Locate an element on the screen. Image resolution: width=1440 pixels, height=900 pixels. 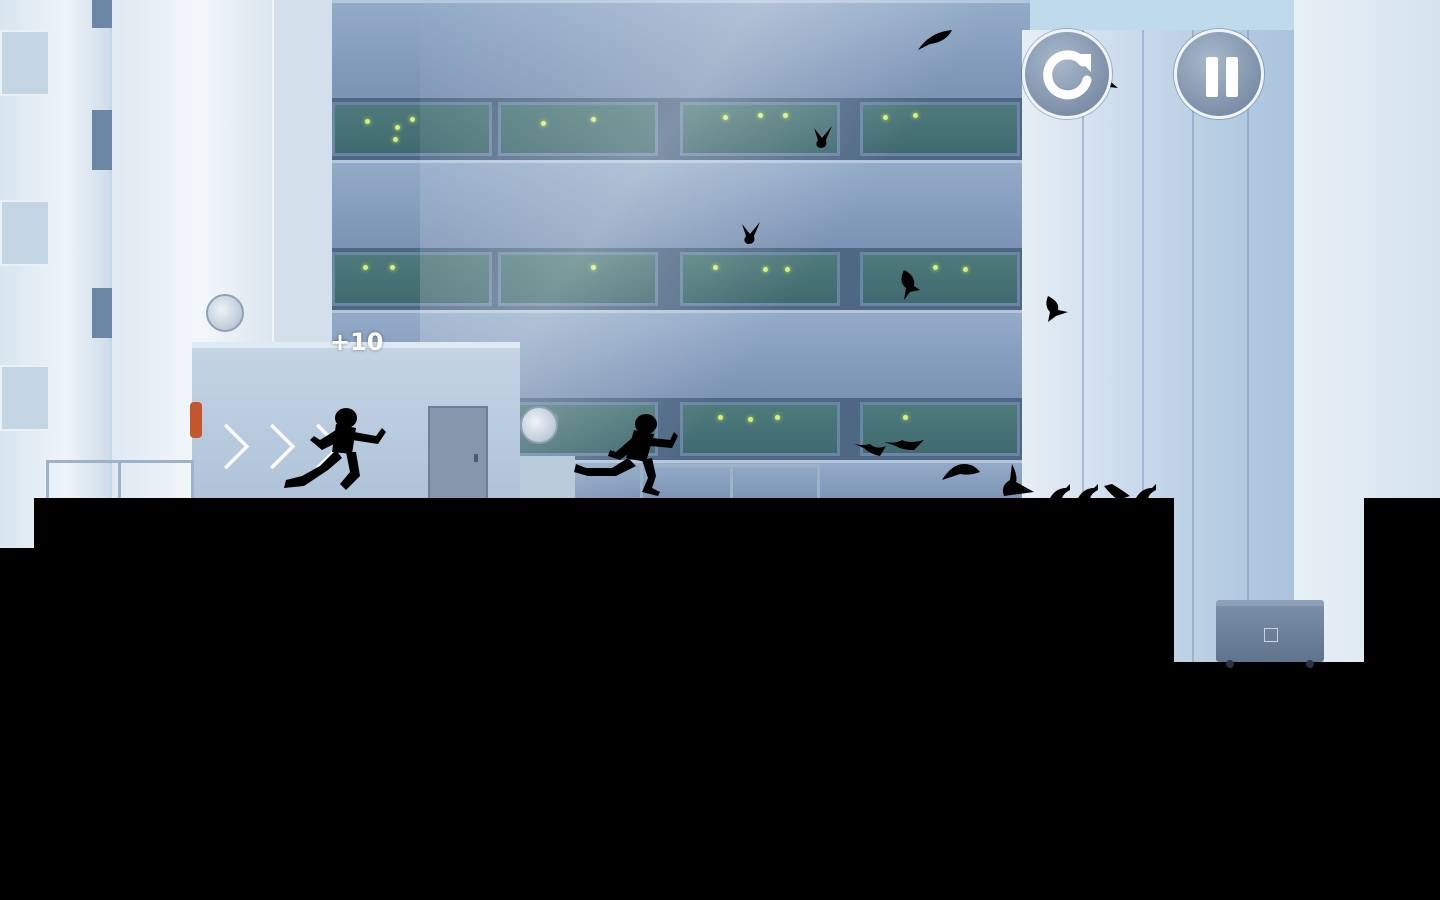
pause-button is located at coordinates (1219, 74).